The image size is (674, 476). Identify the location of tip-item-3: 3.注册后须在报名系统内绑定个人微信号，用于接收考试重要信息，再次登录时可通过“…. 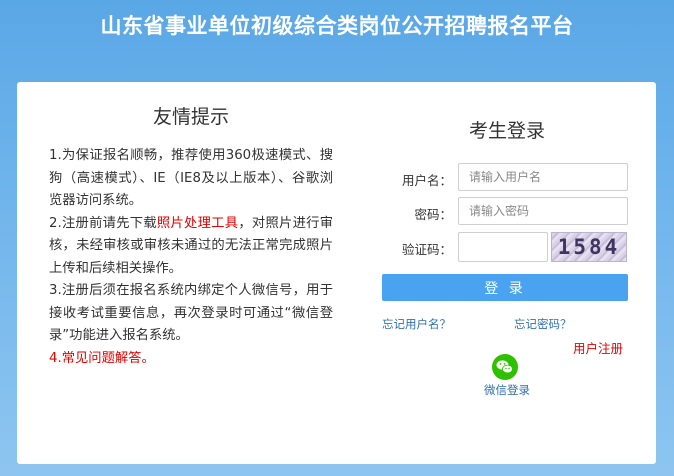
(191, 313).